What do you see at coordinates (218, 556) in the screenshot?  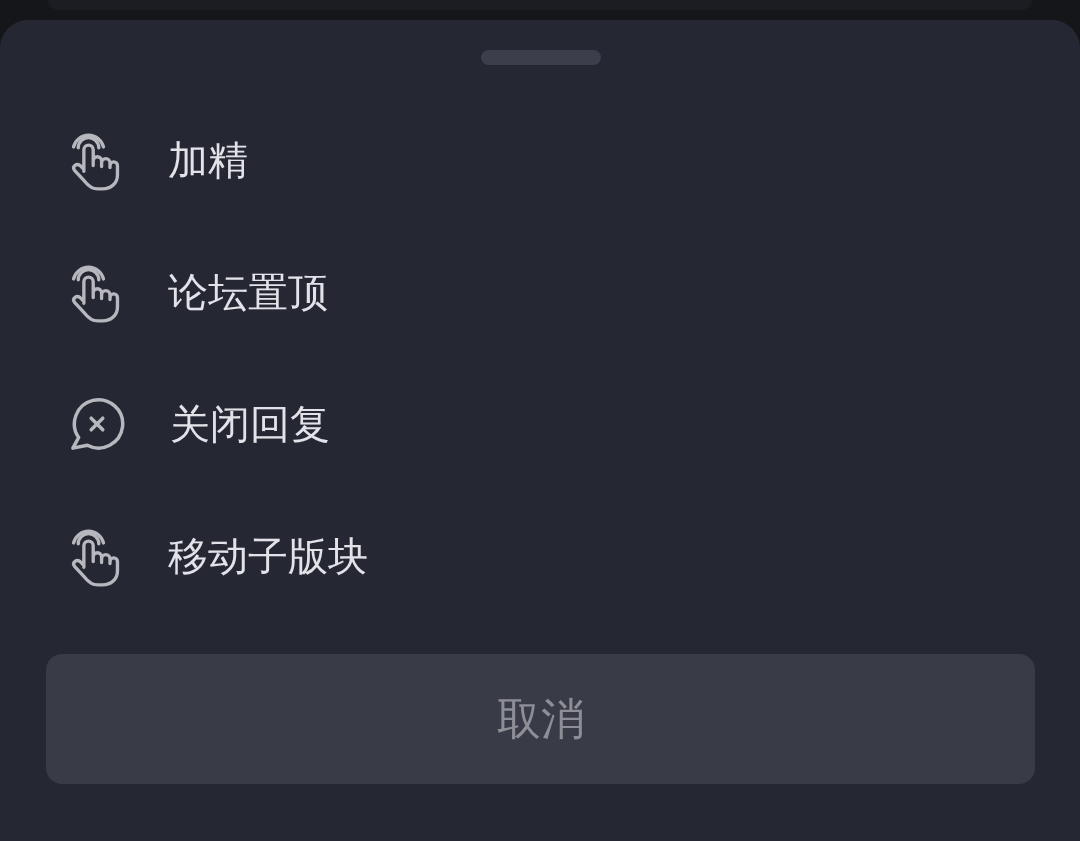 I see `menu-item: 移动子版块` at bounding box center [218, 556].